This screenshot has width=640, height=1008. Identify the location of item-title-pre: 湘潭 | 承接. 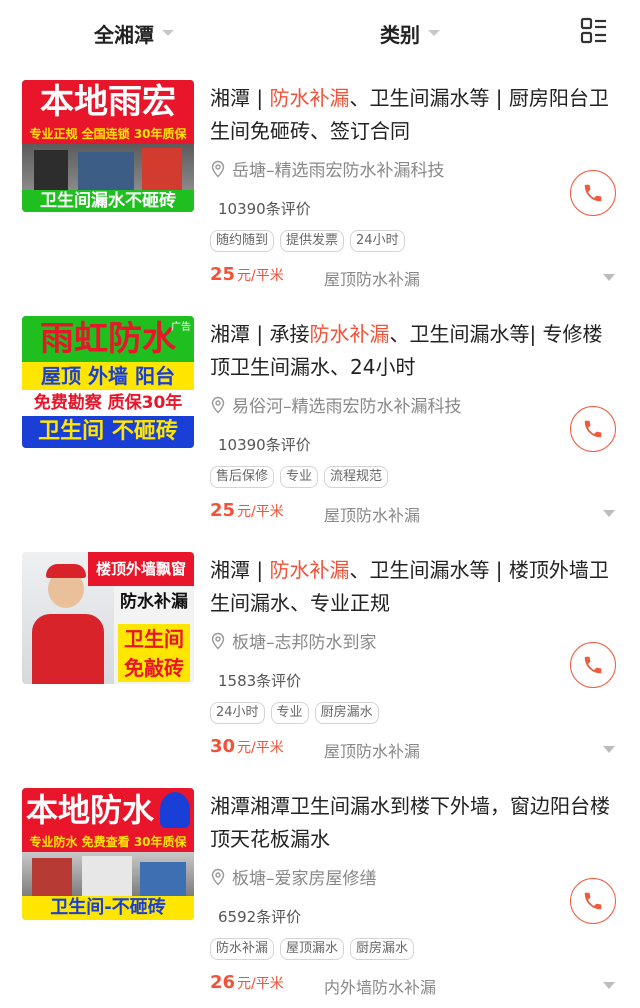
(260, 334).